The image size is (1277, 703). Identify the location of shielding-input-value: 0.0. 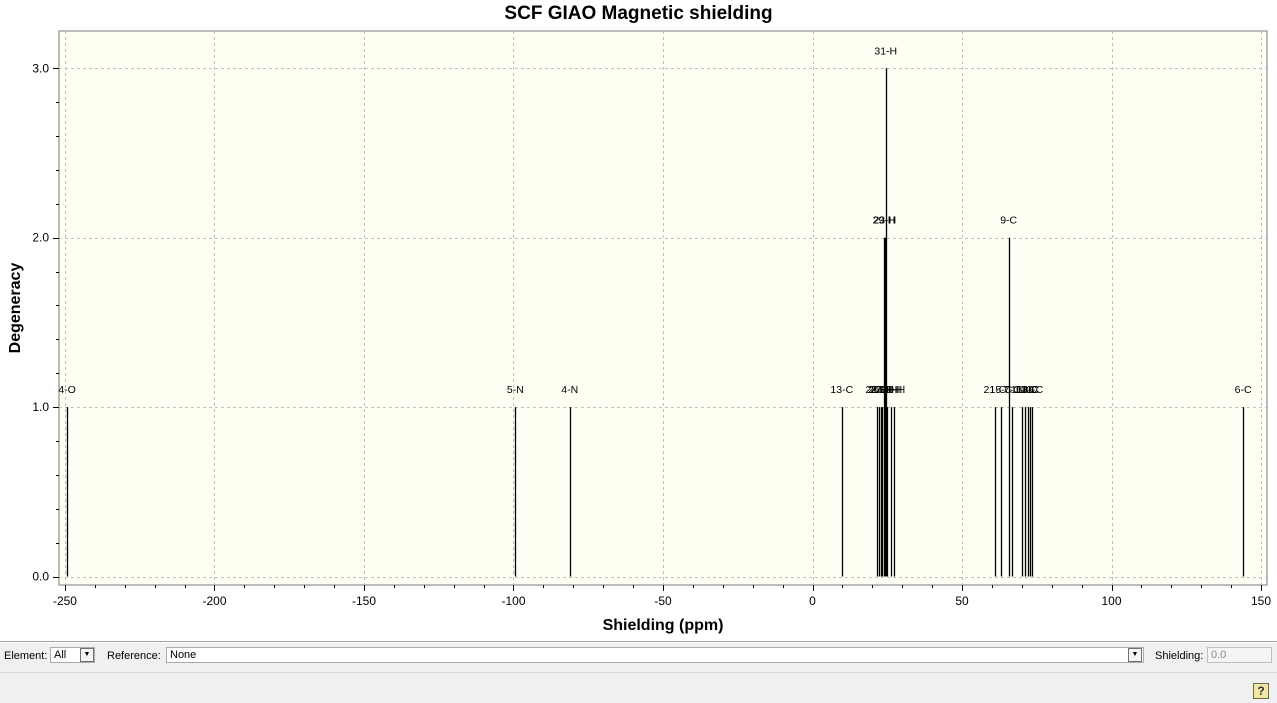
(1219, 655).